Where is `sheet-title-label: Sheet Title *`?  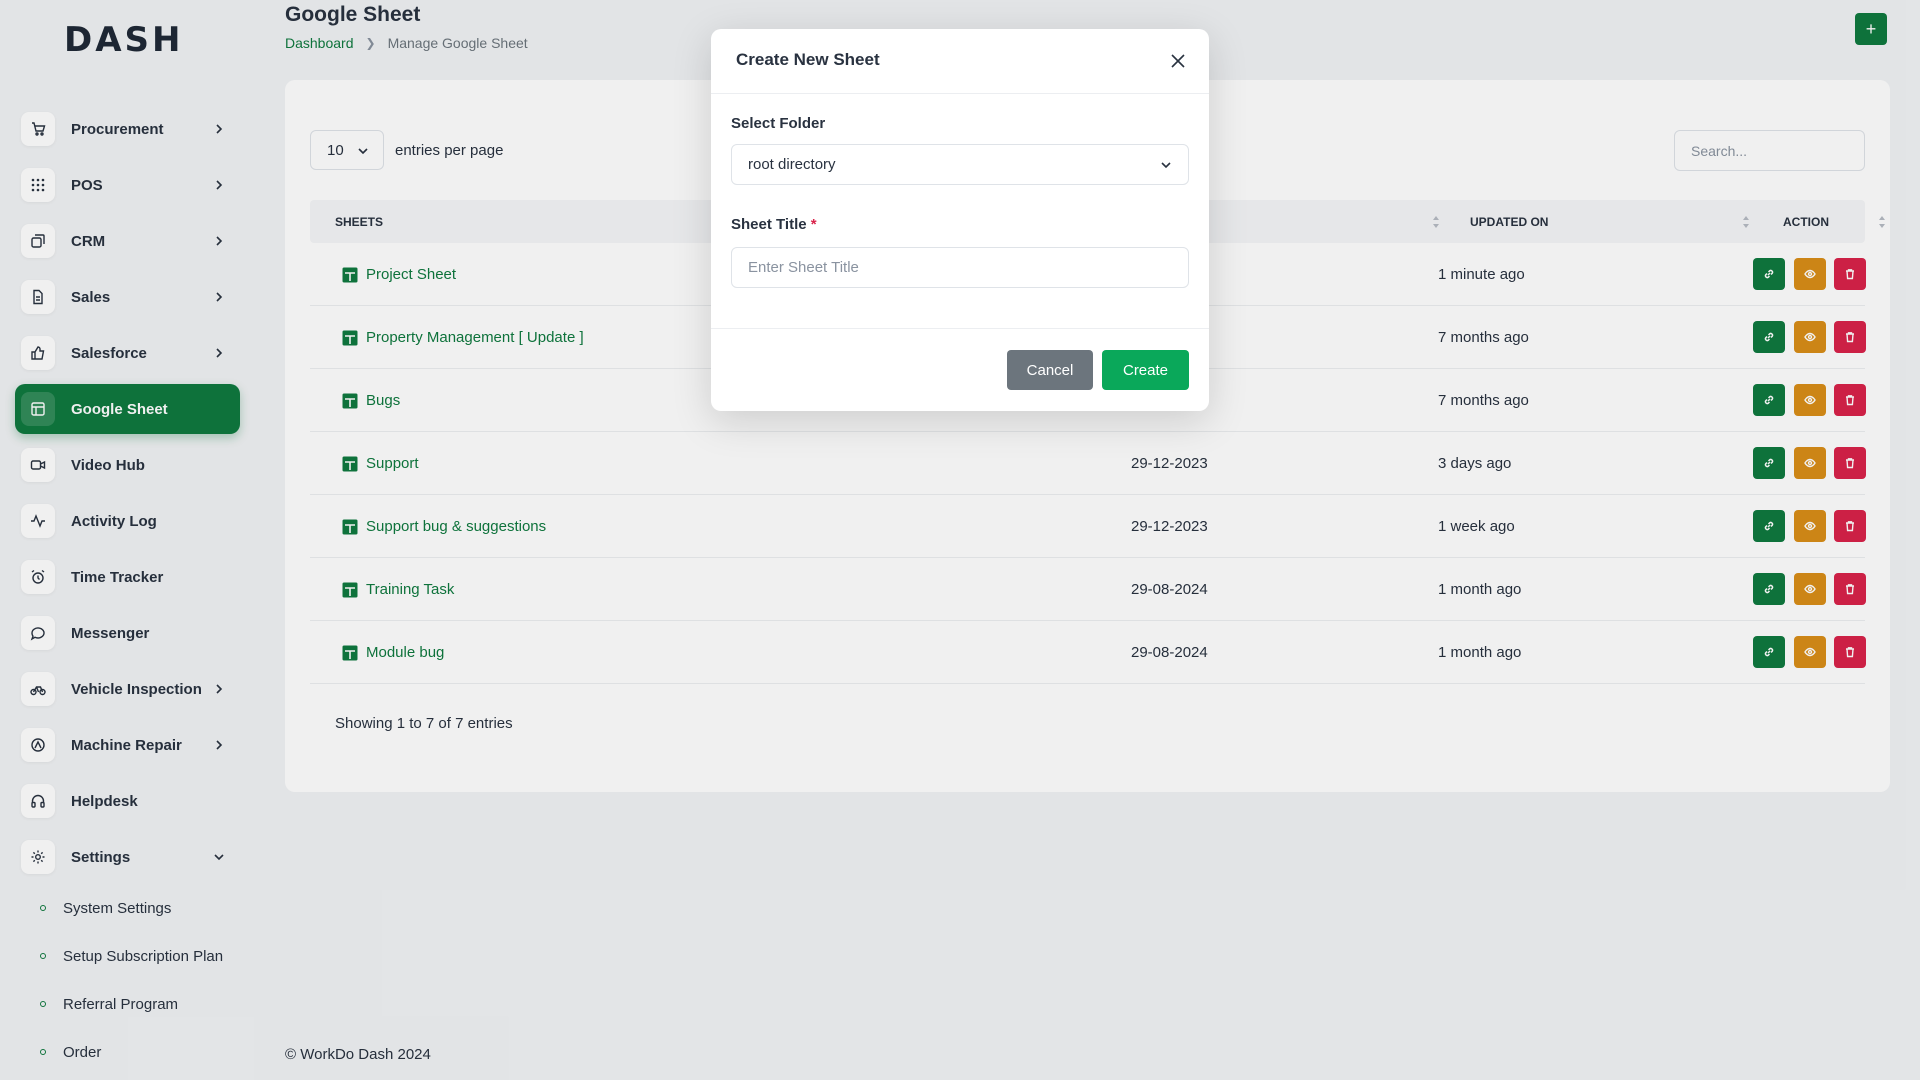 sheet-title-label: Sheet Title * is located at coordinates (774, 224).